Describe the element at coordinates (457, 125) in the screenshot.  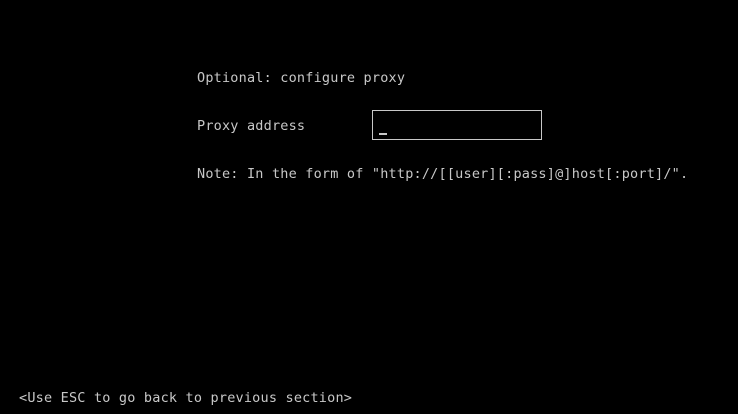
I see `proxy-address-input` at that location.